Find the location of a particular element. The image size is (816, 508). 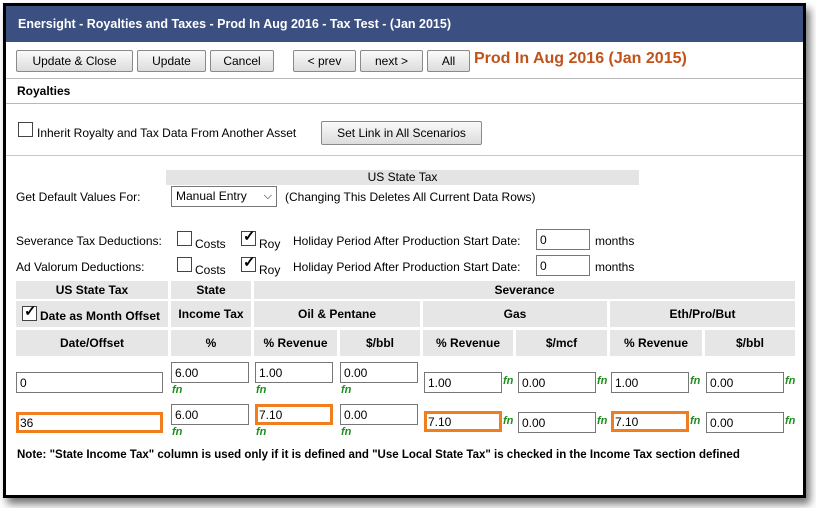

band-title: US State Tax is located at coordinates (402, 177).